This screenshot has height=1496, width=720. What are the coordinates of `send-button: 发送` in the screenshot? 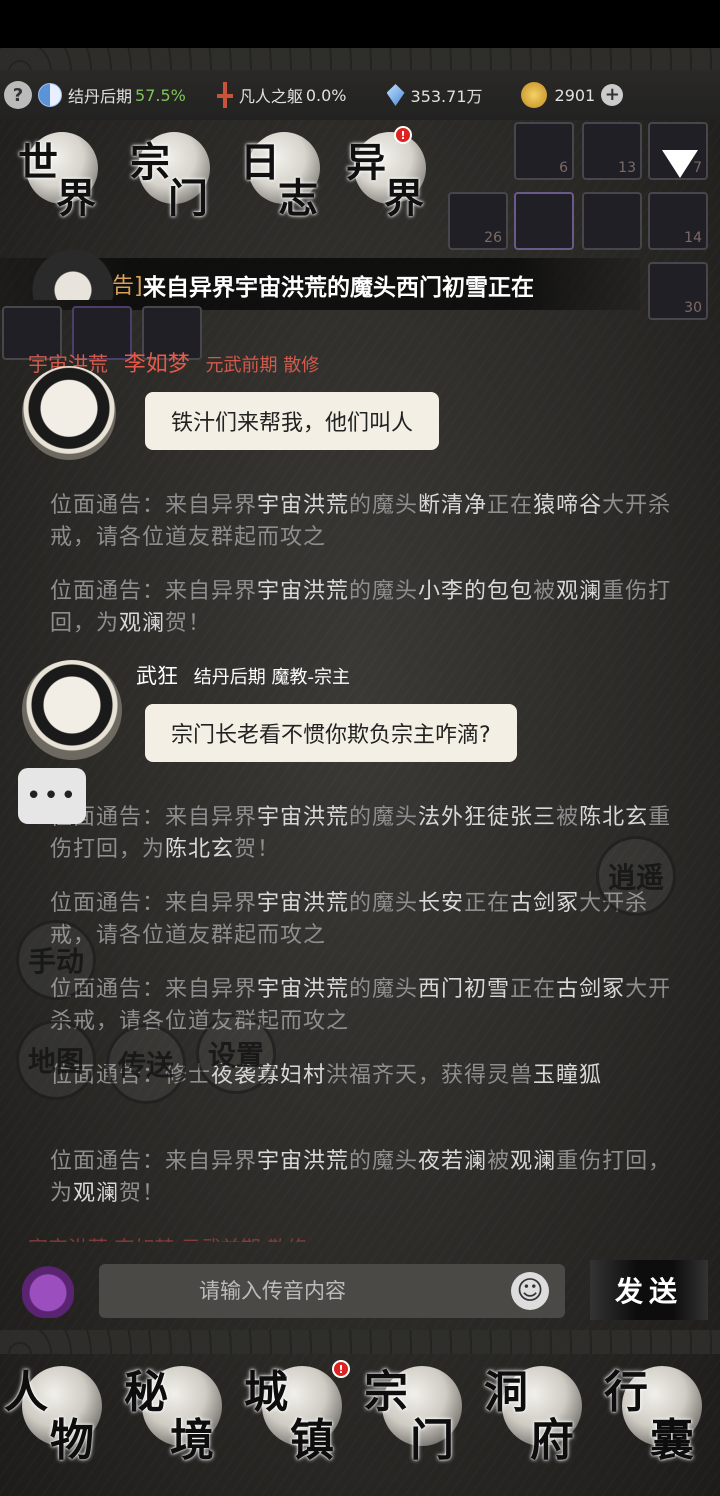 It's located at (649, 1290).